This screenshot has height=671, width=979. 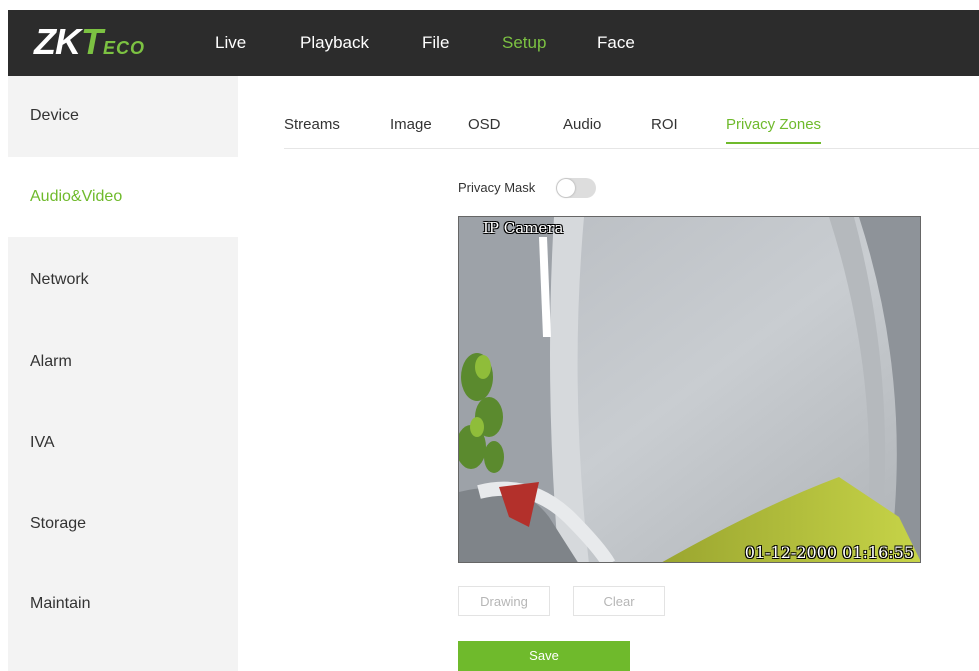 I want to click on nav-file: File, so click(x=435, y=43).